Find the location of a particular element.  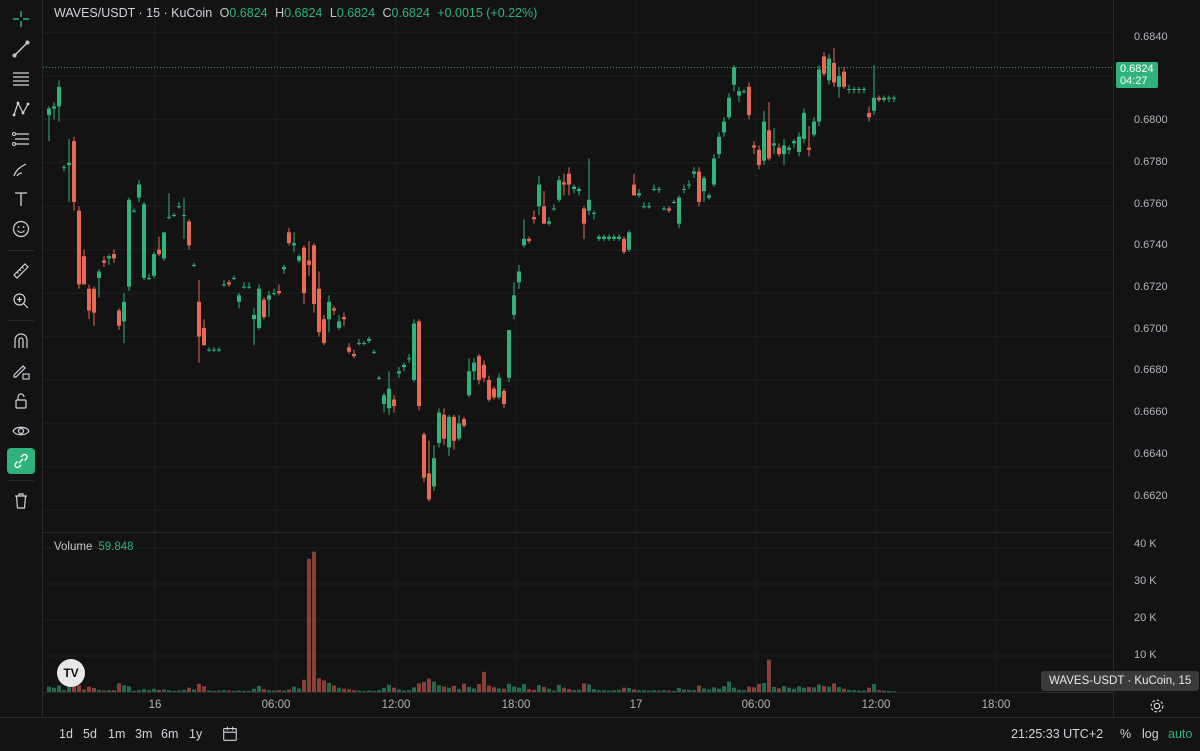

price-tick: 0.6740 is located at coordinates (1151, 245).